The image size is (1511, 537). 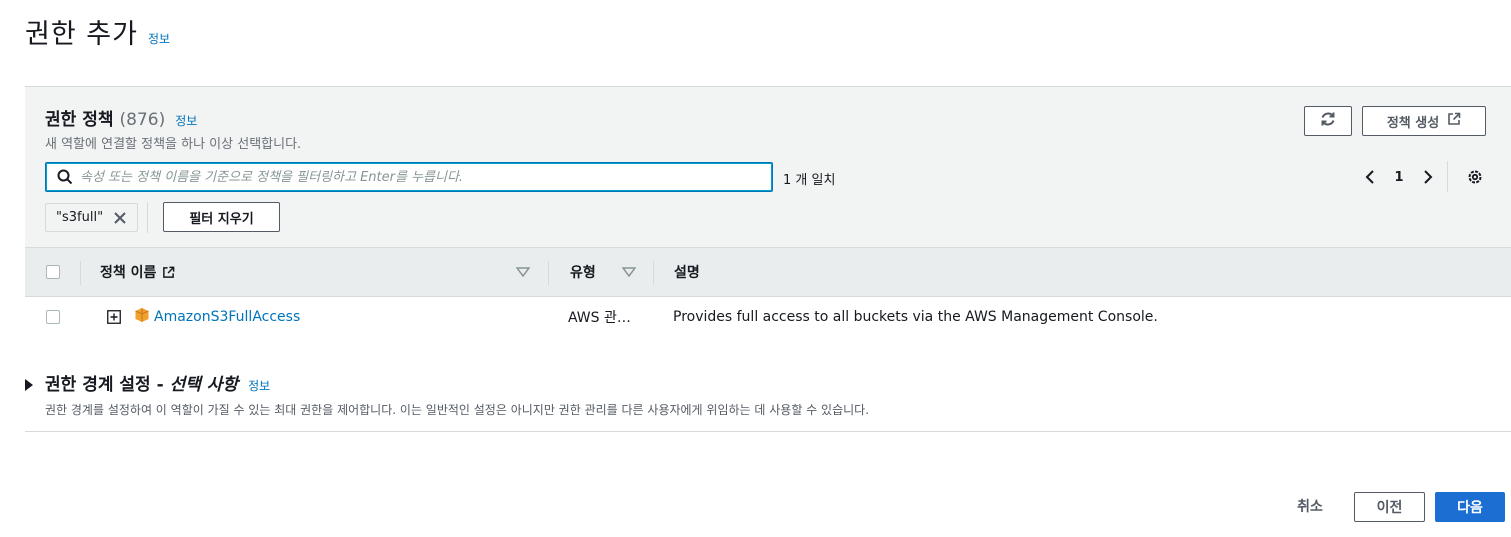 I want to click on section-divider, so click(x=768, y=431).